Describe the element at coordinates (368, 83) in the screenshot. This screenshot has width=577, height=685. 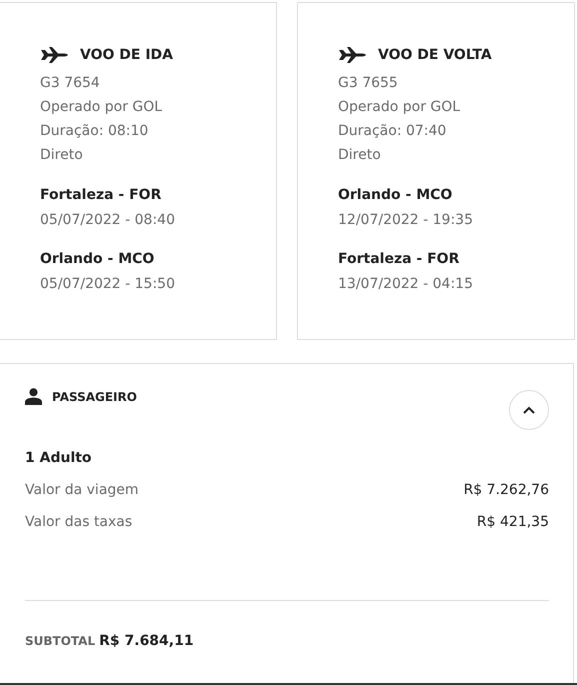
I see `flight-number: G3 7655` at that location.